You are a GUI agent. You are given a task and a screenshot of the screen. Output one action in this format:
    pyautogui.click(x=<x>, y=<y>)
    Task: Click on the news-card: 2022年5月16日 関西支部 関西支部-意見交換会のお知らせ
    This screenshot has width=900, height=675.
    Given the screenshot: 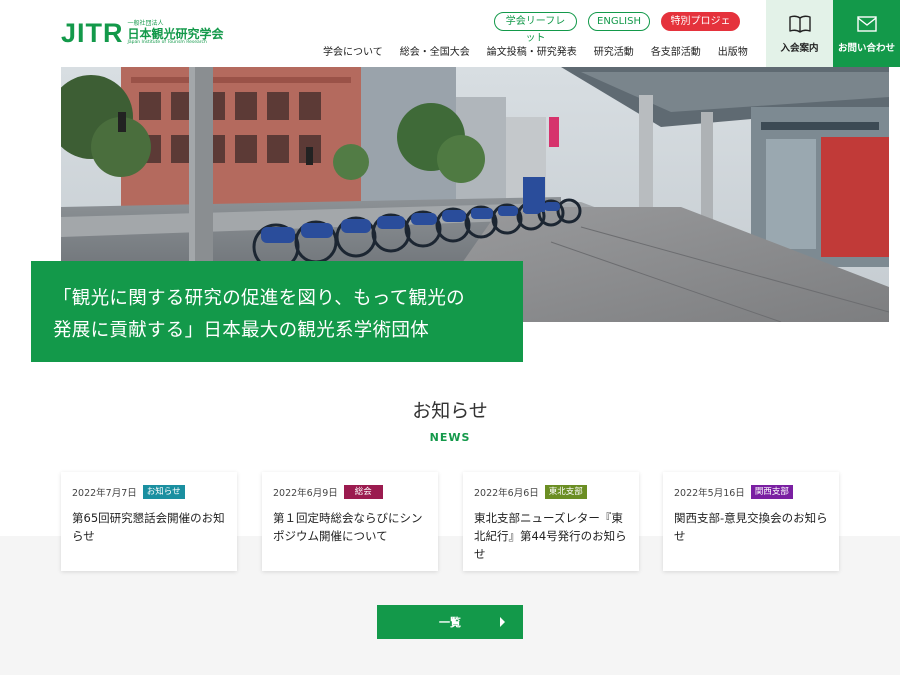 What is the action you would take?
    pyautogui.click(x=751, y=521)
    